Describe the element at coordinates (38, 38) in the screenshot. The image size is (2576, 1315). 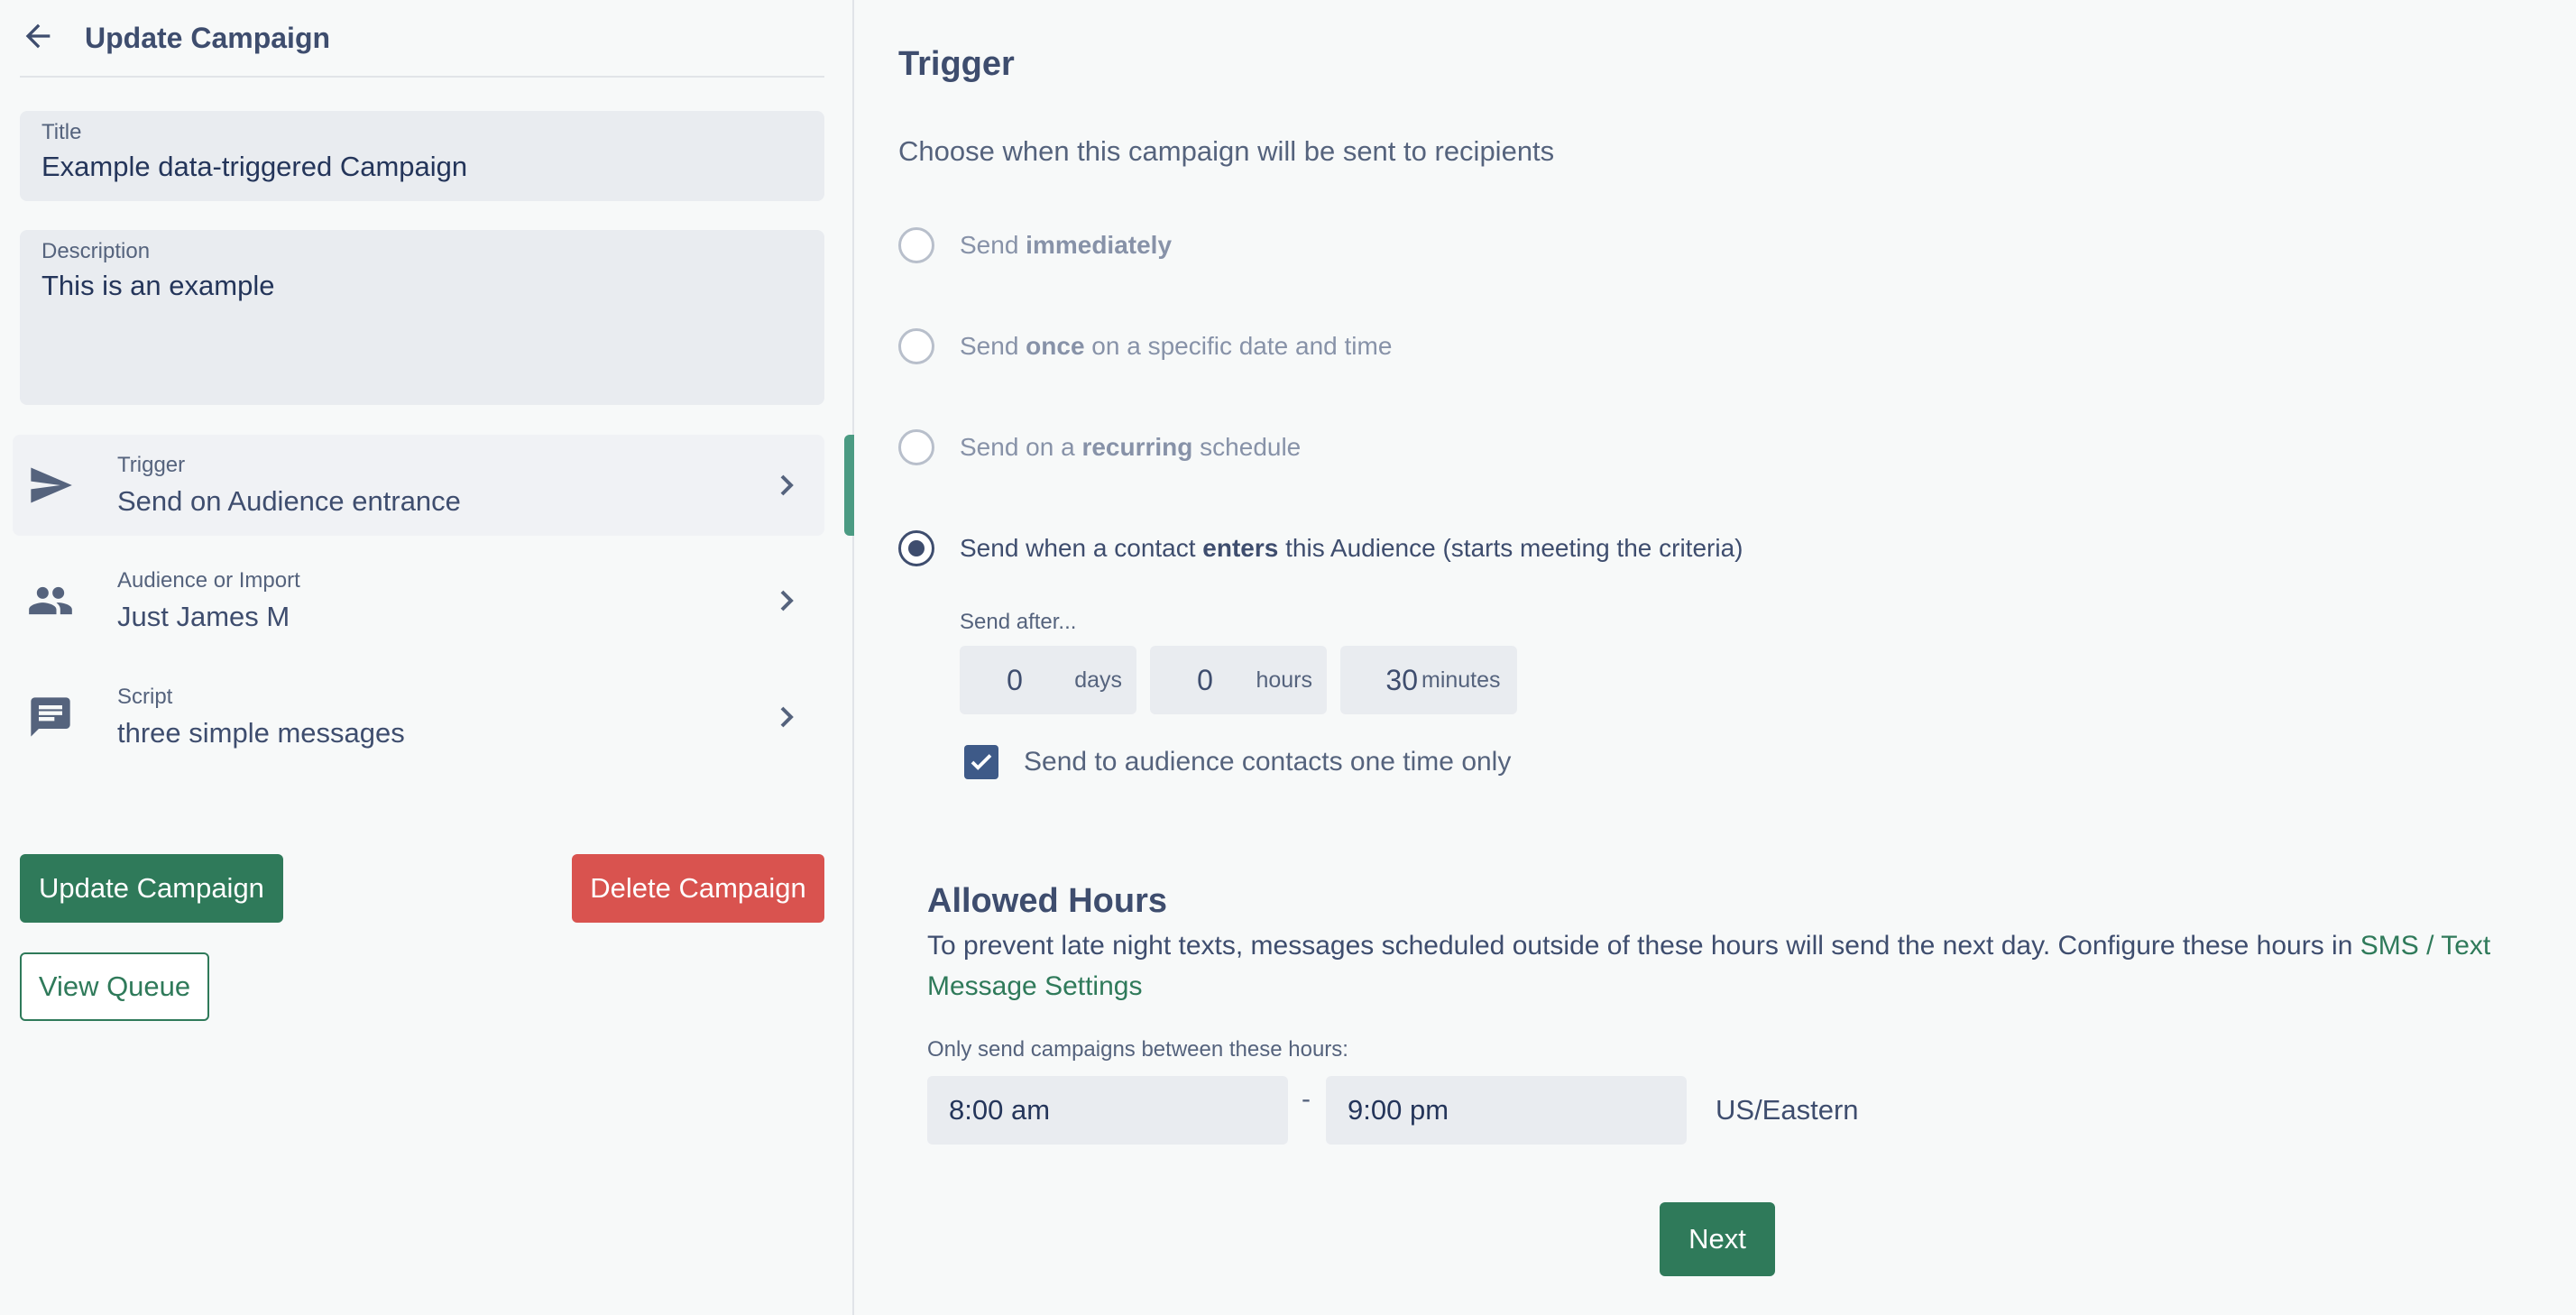
I see `back-arrow-icon` at that location.